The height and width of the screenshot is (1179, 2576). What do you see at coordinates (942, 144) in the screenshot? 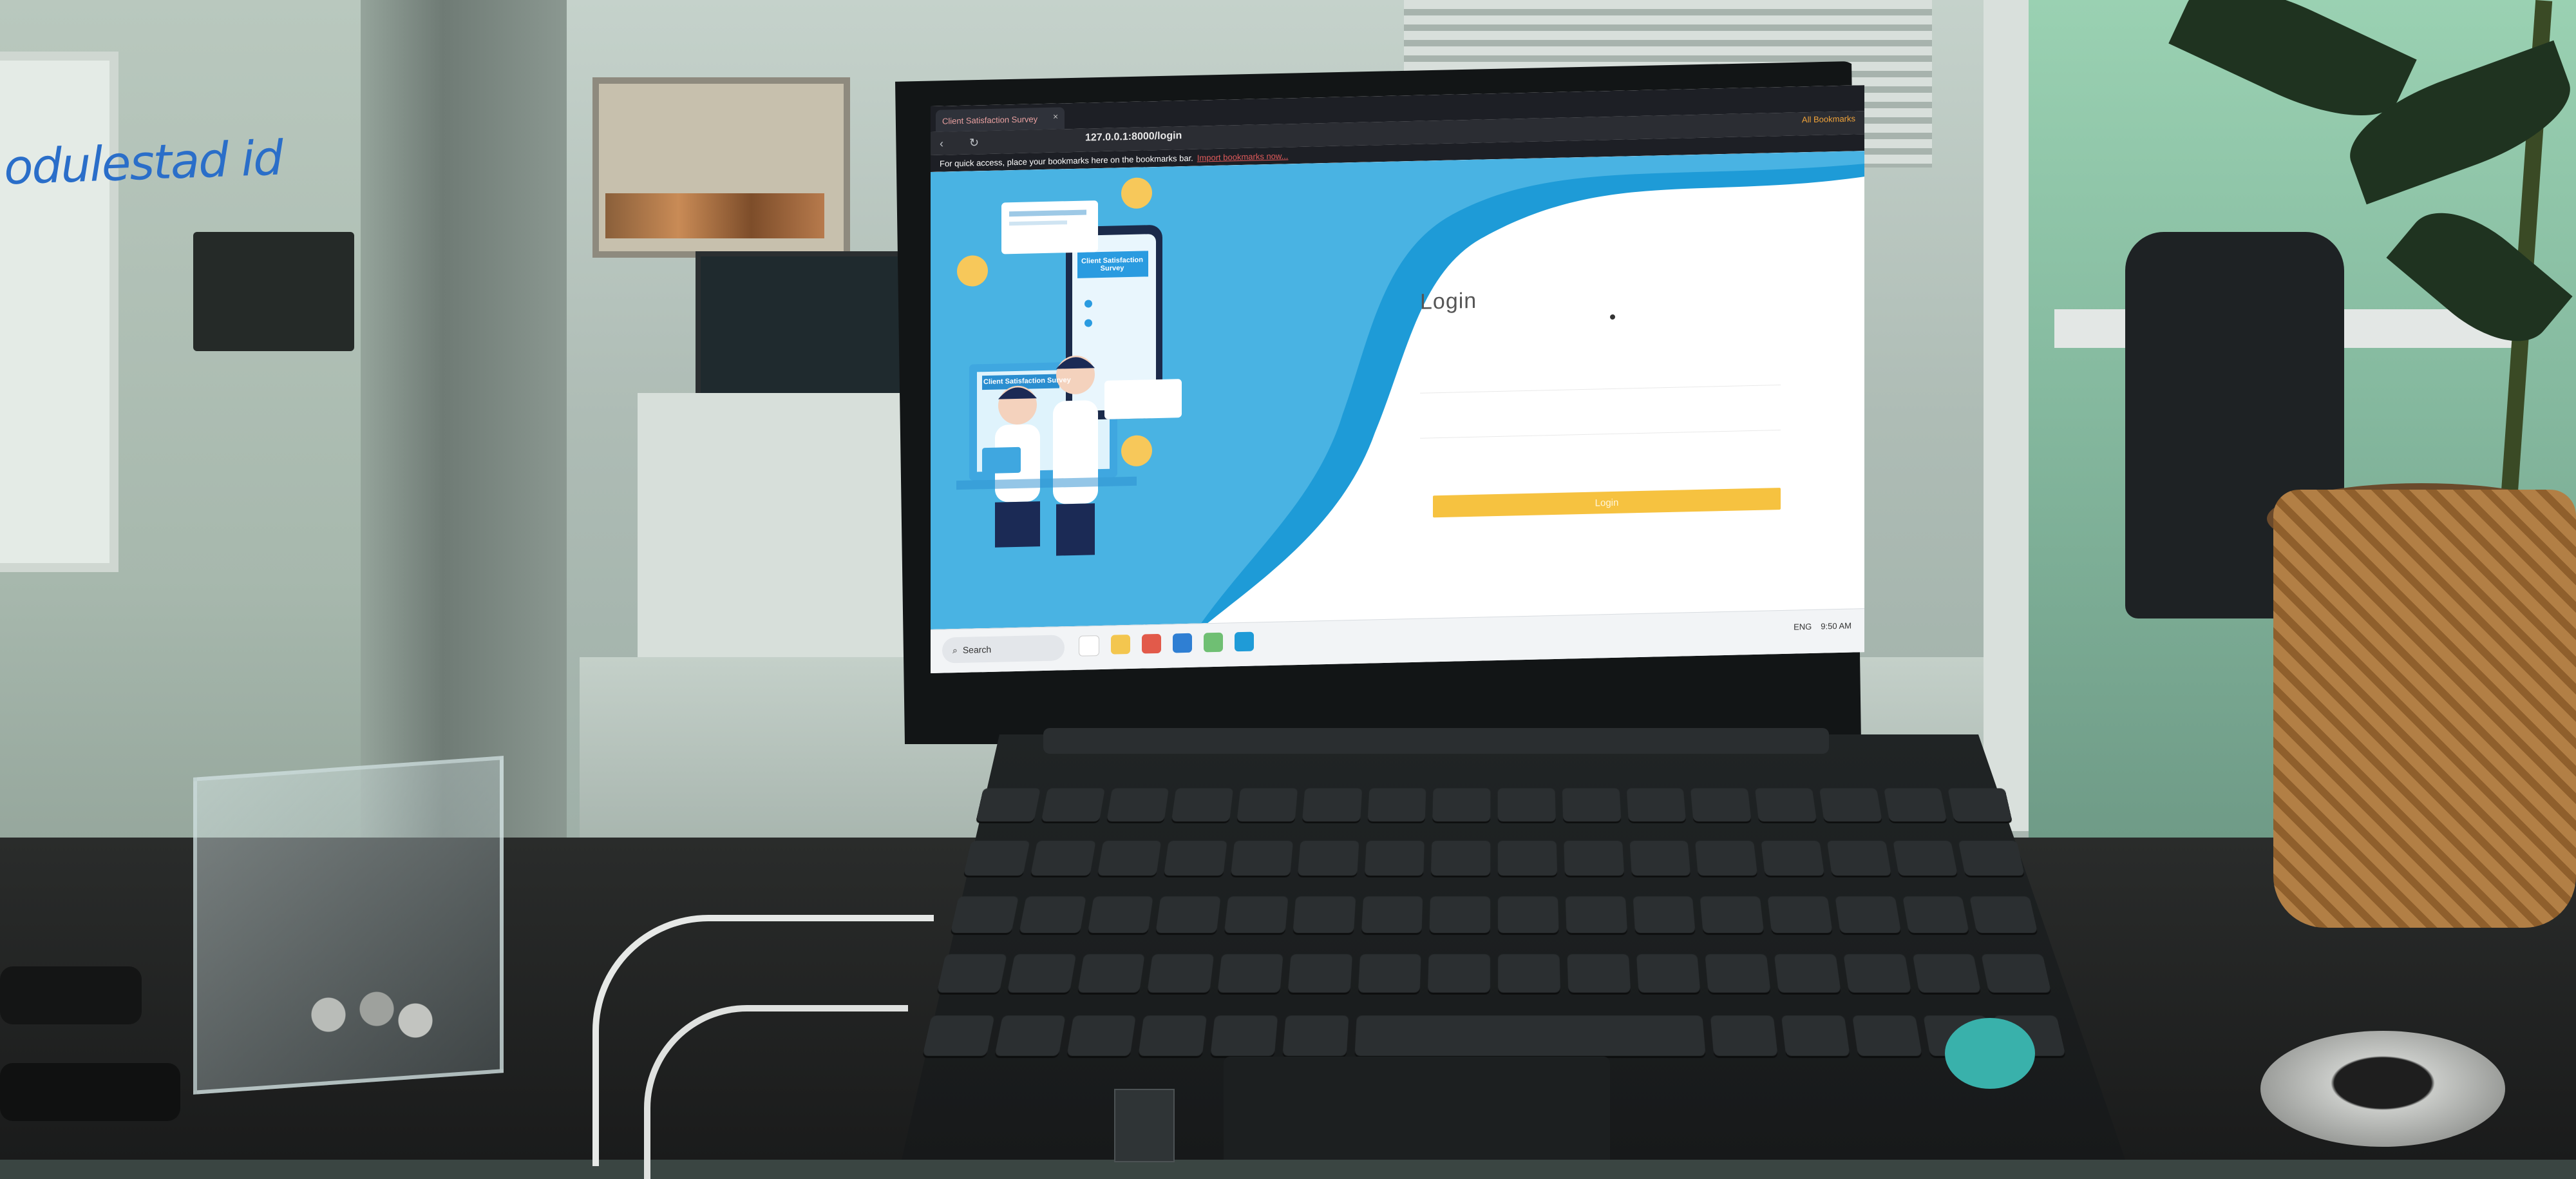
I see `back-arrow-icon: ‹` at bounding box center [942, 144].